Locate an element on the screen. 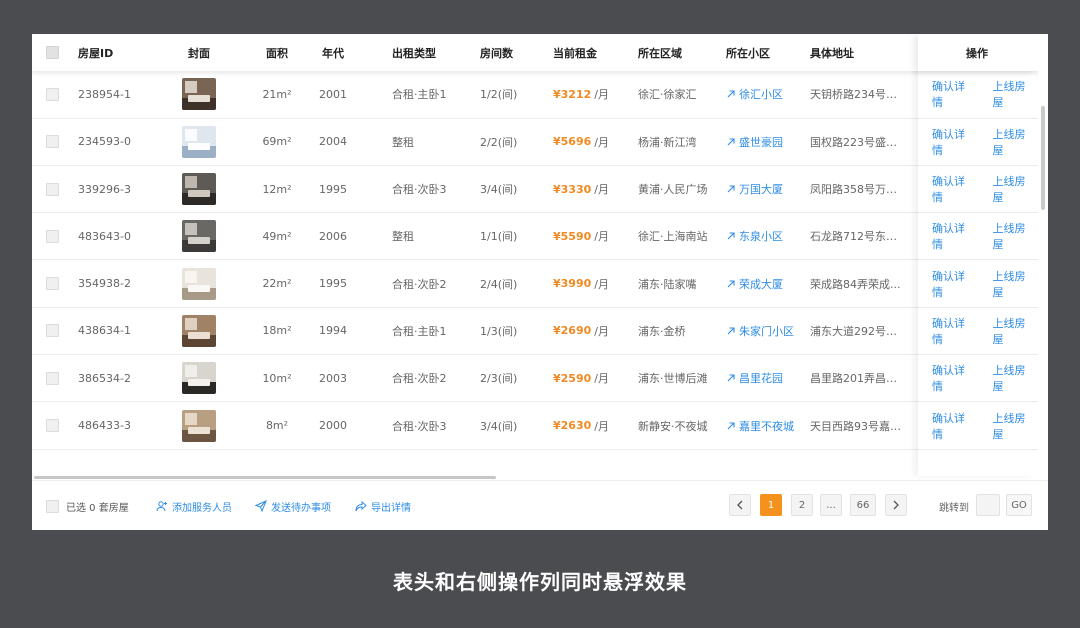 The height and width of the screenshot is (628, 1080). share-icon is located at coordinates (361, 506).